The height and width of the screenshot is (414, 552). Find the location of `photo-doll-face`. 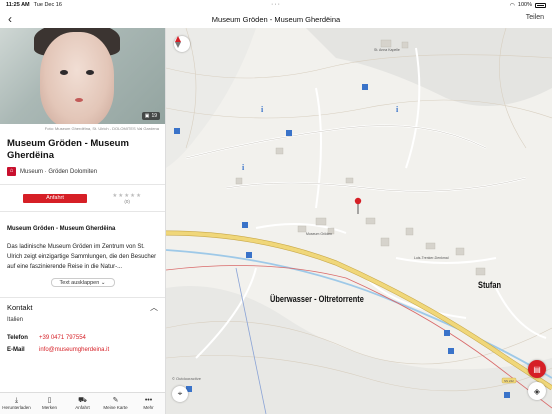

photo-doll-face is located at coordinates (77, 78).